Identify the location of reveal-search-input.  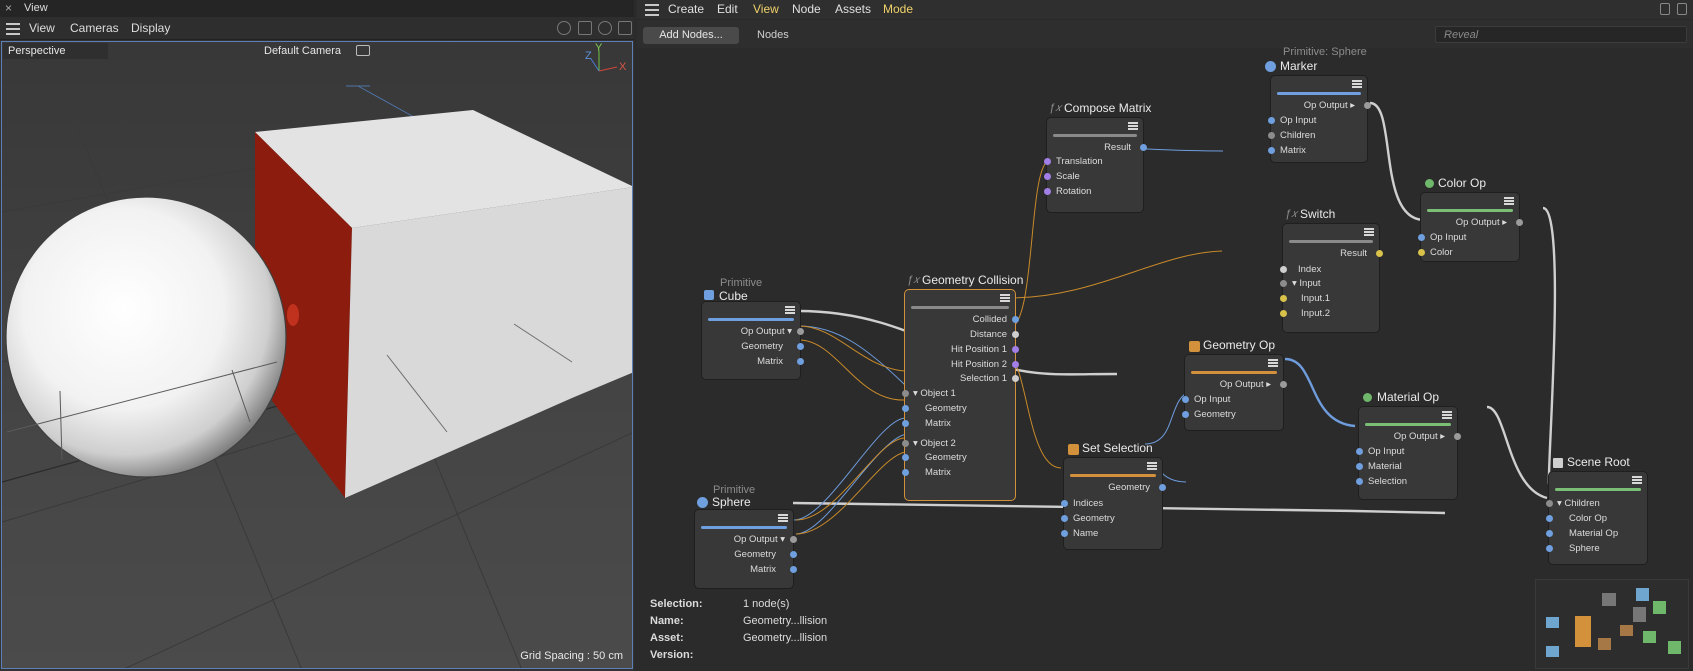
(1561, 34).